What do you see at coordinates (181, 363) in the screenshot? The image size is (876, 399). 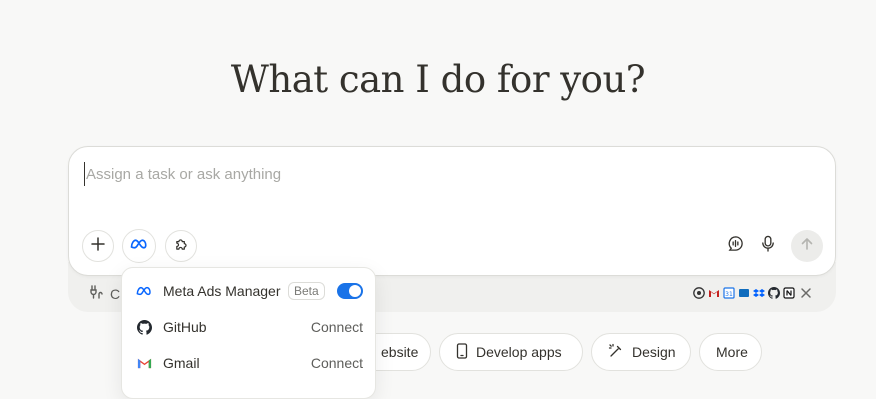 I see `connector-label: Gmail` at bounding box center [181, 363].